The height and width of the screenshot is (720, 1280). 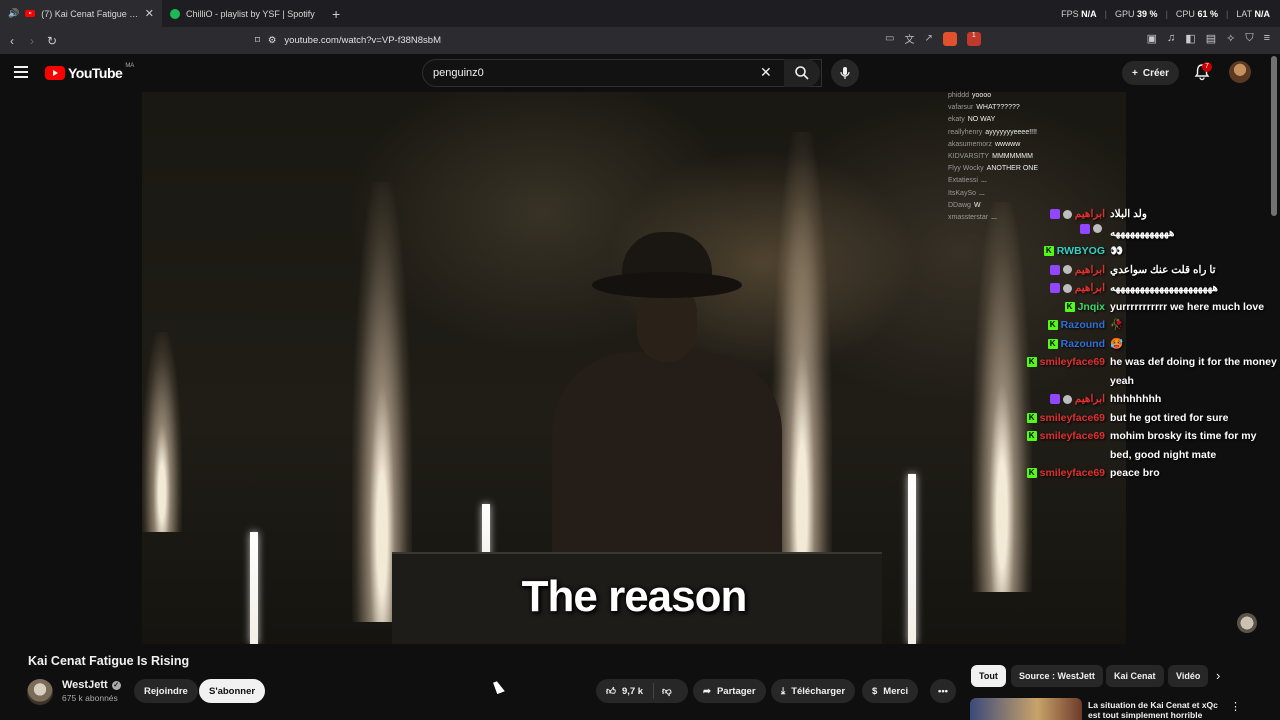 I want to click on mouse-cursor, so click(x=499, y=687).